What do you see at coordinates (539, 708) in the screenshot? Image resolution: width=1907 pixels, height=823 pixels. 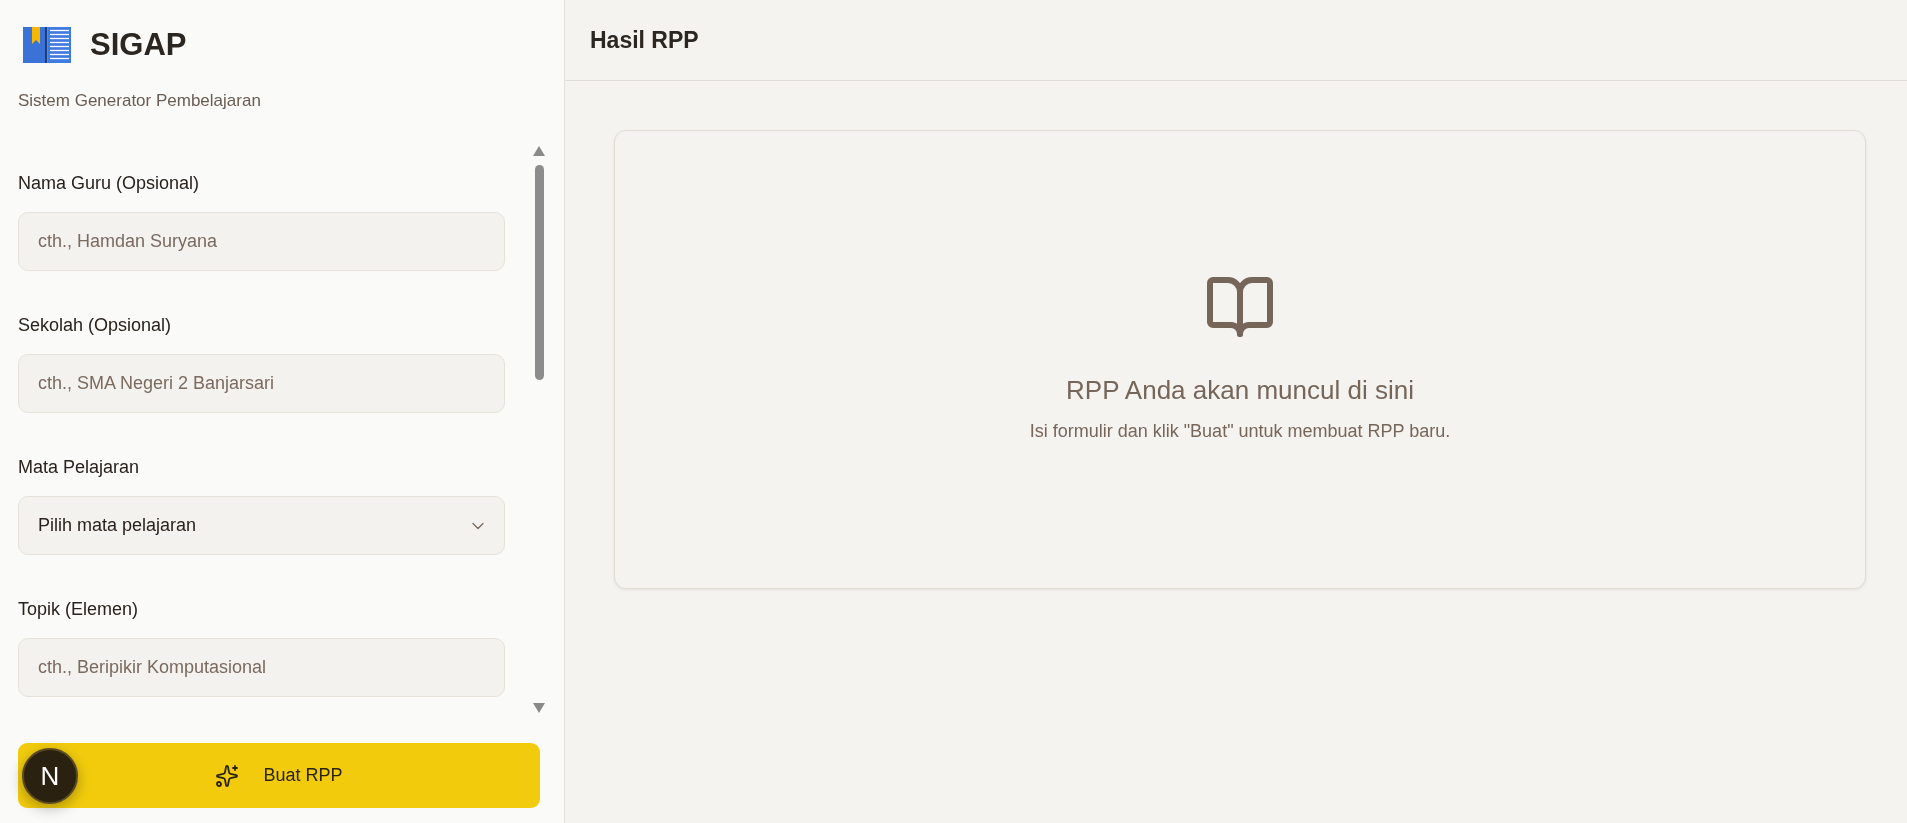 I see `scroll-down-arrow-icon` at bounding box center [539, 708].